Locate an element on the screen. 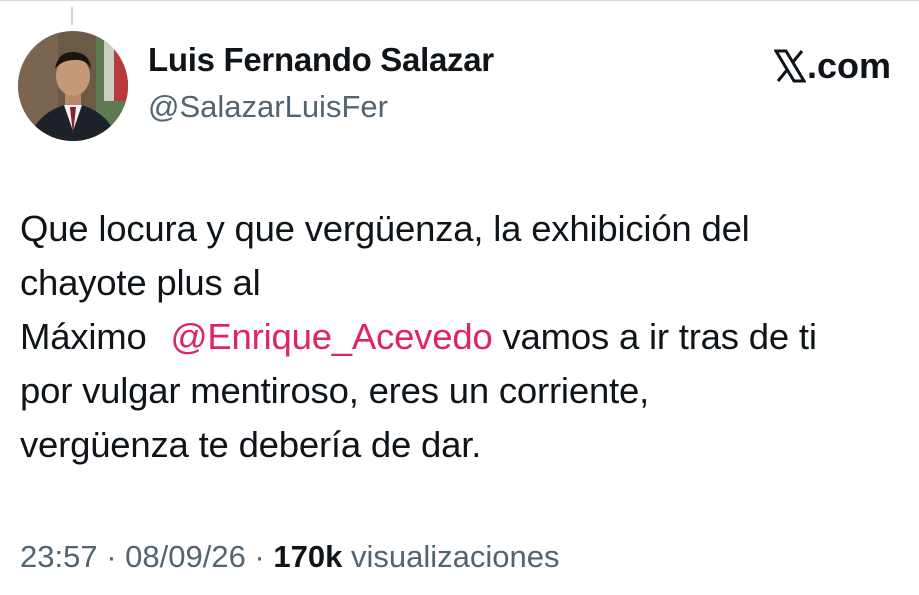 This screenshot has width=919, height=595. tweet-date: 08/09/26 is located at coordinates (185, 556).